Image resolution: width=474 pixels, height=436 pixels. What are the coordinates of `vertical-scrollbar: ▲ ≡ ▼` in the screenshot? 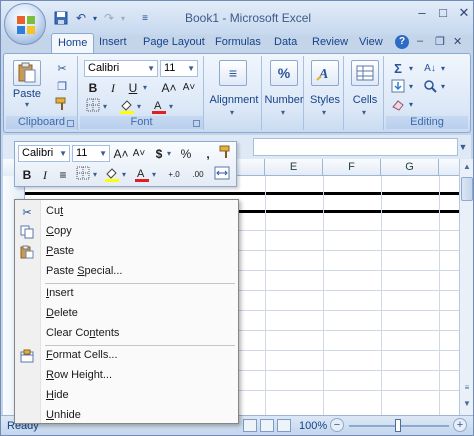 It's located at (466, 287).